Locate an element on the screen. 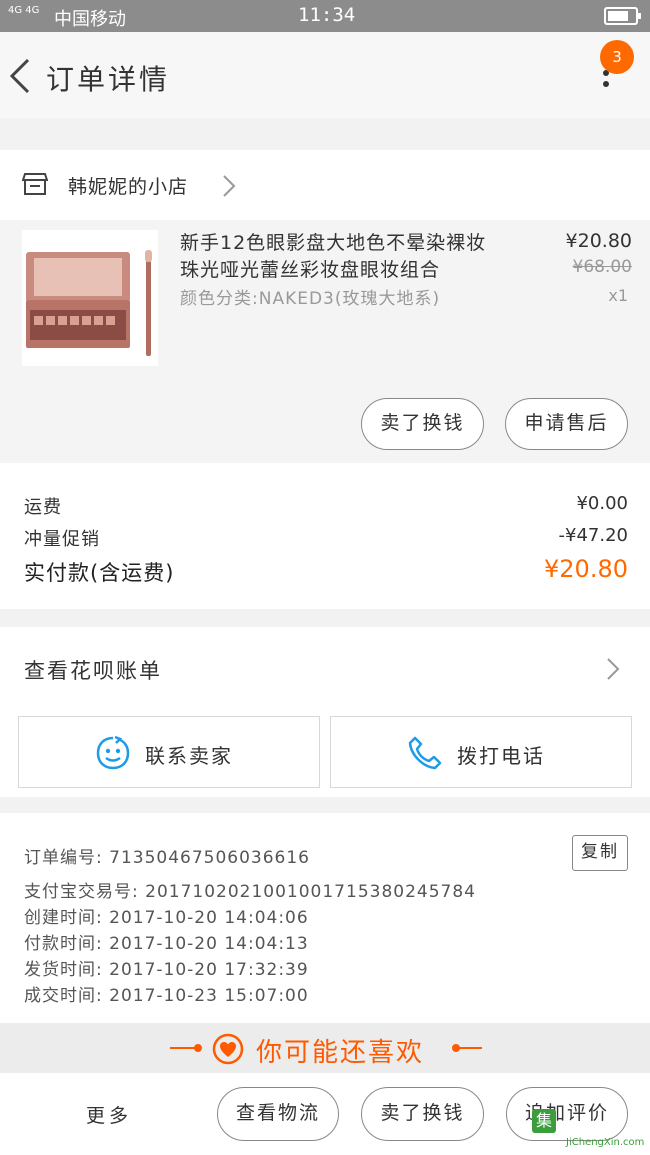 The width and height of the screenshot is (650, 1155). call-phone-button: 拨打电话 is located at coordinates (481, 752).